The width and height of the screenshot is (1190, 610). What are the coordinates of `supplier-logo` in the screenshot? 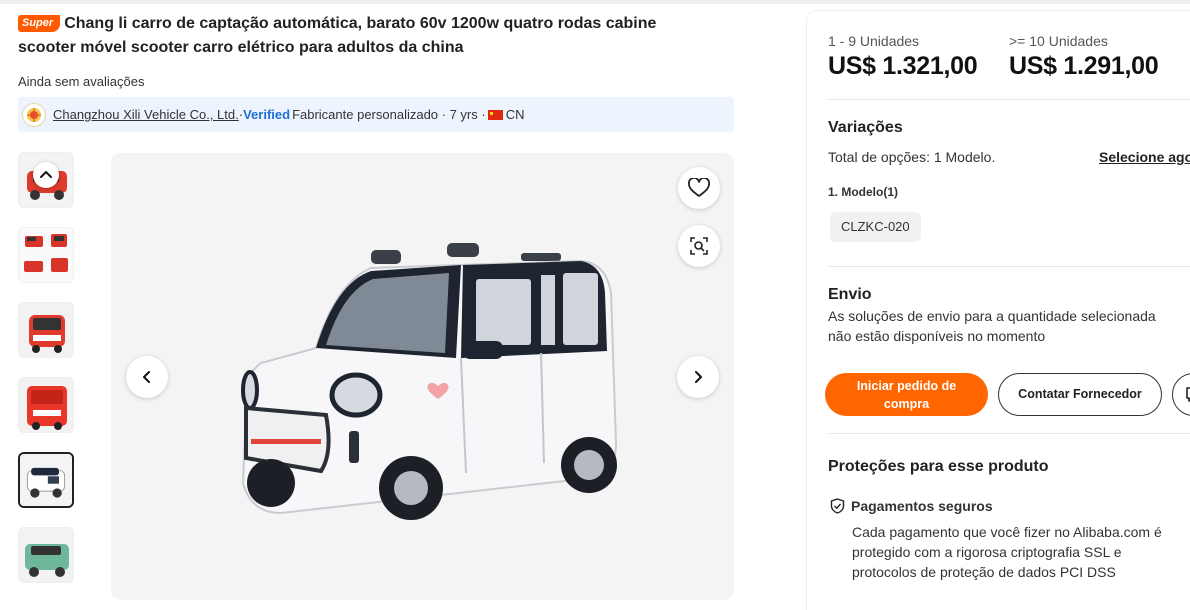 It's located at (34, 114).